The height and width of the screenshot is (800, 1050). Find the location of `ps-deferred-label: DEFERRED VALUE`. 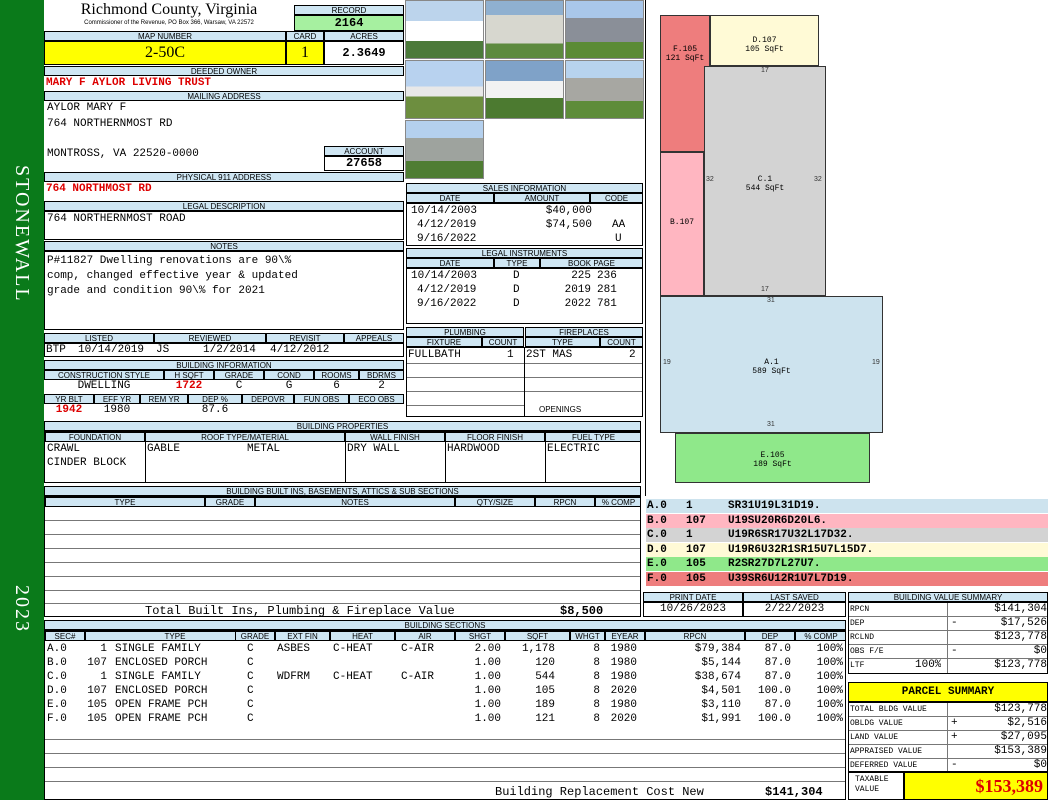

ps-deferred-label: DEFERRED VALUE is located at coordinates (884, 765).